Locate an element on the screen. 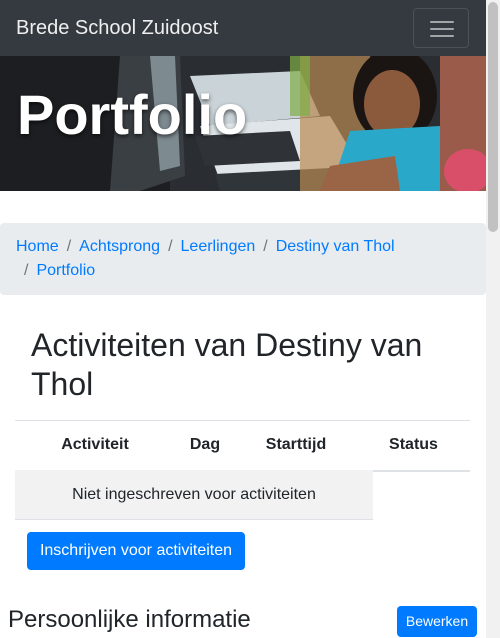 This screenshot has height=638, width=500. navbar: Brede School Zuidoost is located at coordinates (243, 28).